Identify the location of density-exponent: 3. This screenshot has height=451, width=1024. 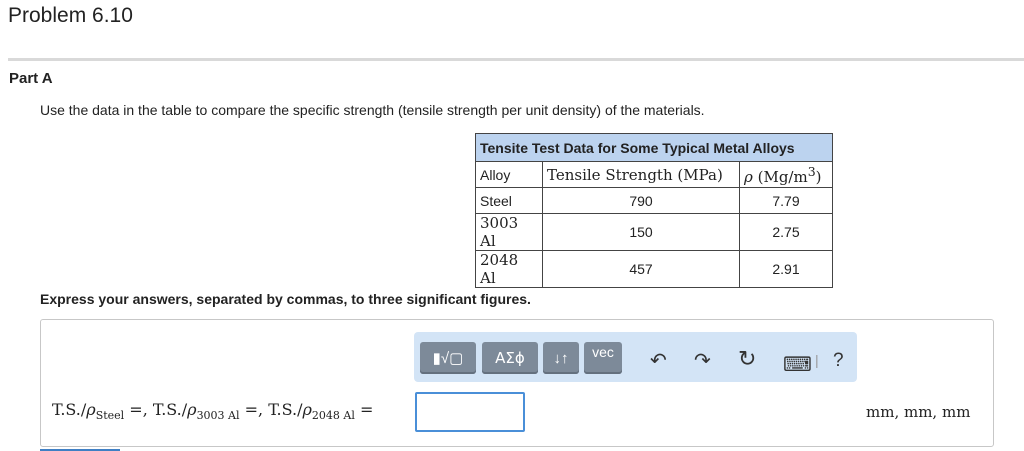
(811, 171).